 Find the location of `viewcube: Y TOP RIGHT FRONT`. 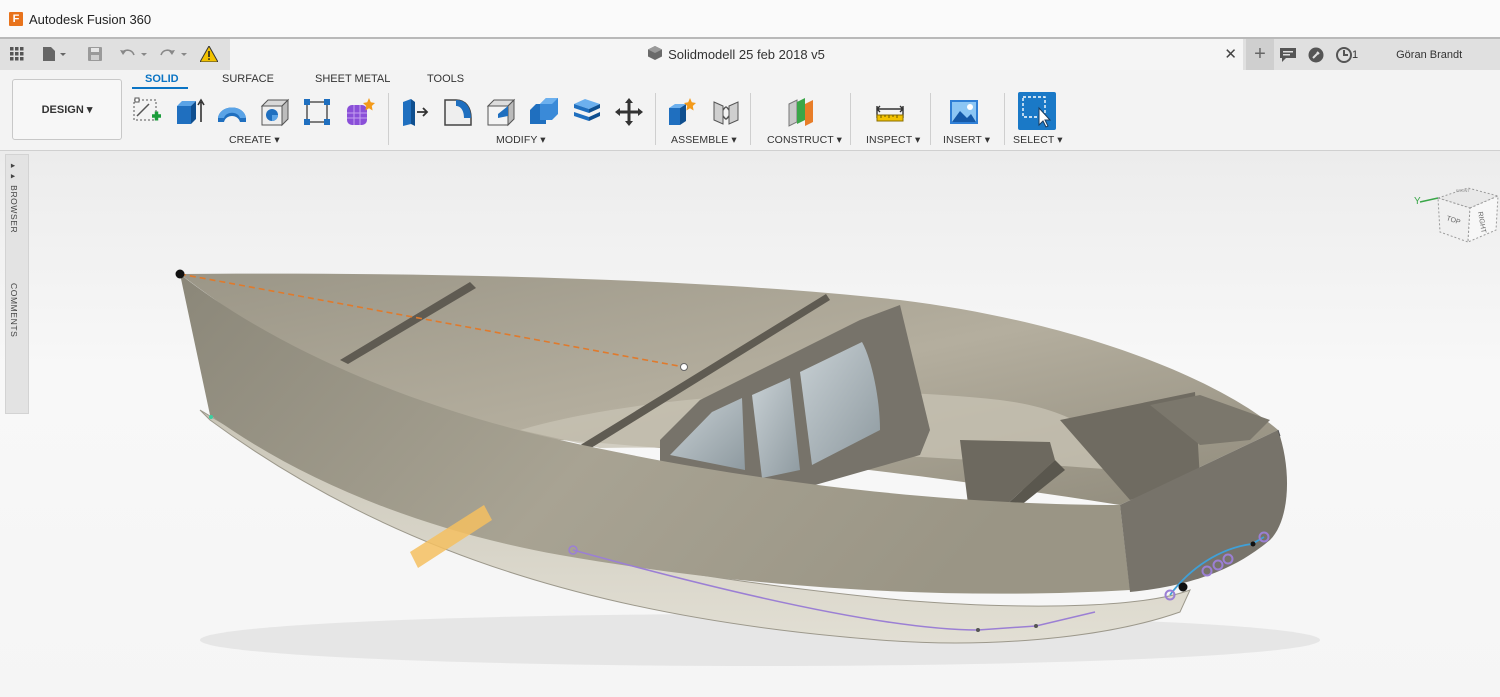

viewcube: Y TOP RIGHT FRONT is located at coordinates (1454, 210).